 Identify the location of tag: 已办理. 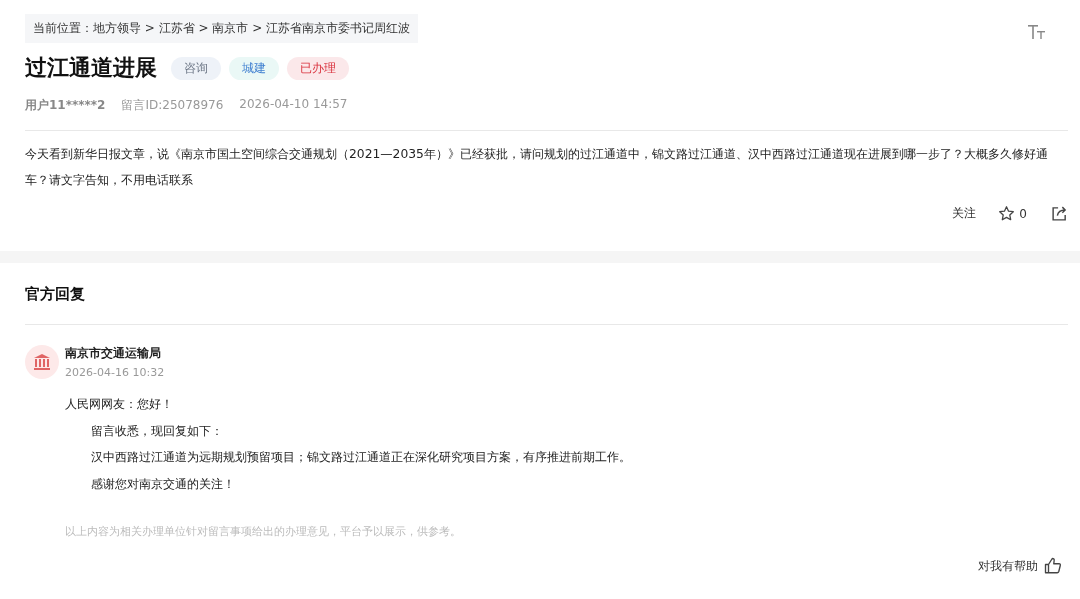
(318, 68).